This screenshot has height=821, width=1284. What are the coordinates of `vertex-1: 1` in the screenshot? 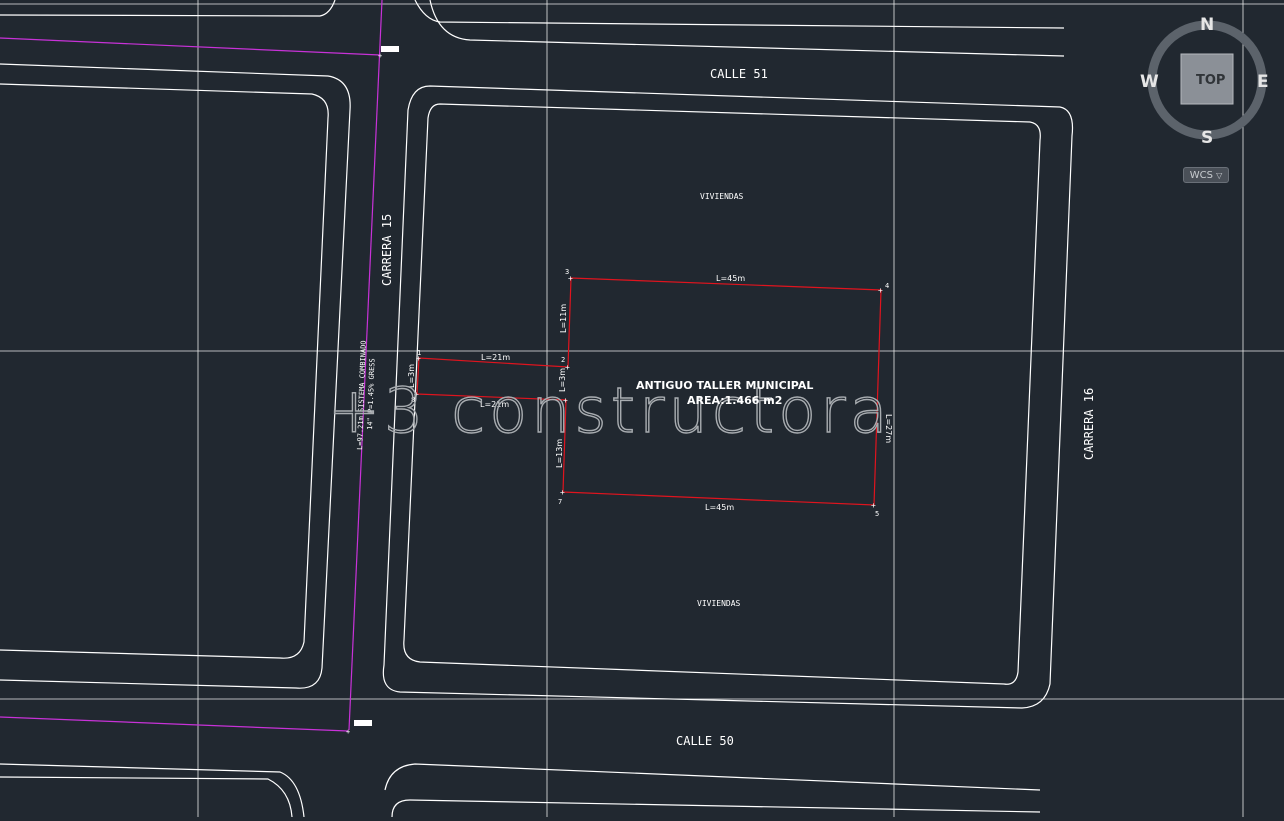 It's located at (419, 353).